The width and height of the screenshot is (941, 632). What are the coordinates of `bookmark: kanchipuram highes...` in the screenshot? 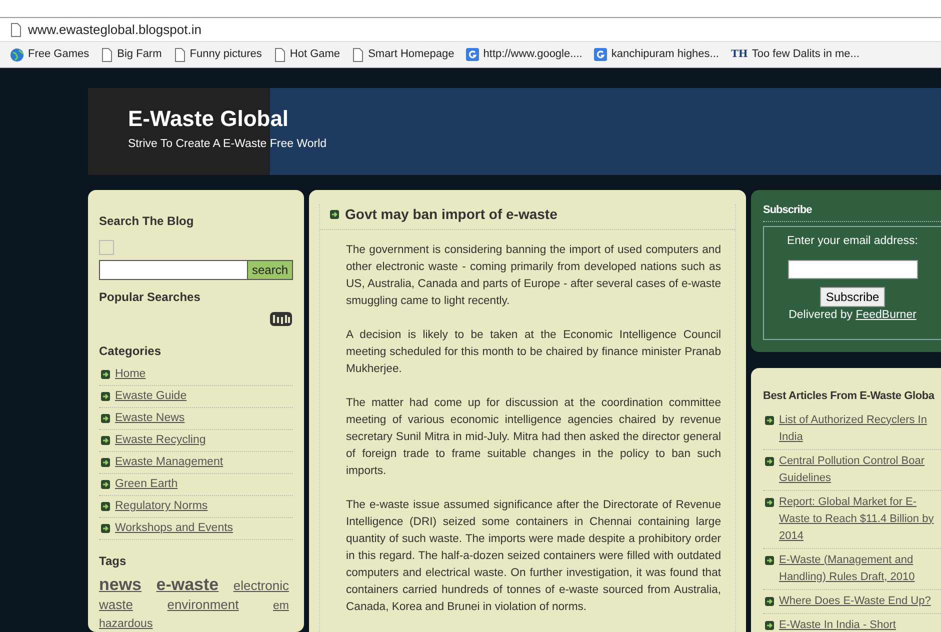 It's located at (656, 54).